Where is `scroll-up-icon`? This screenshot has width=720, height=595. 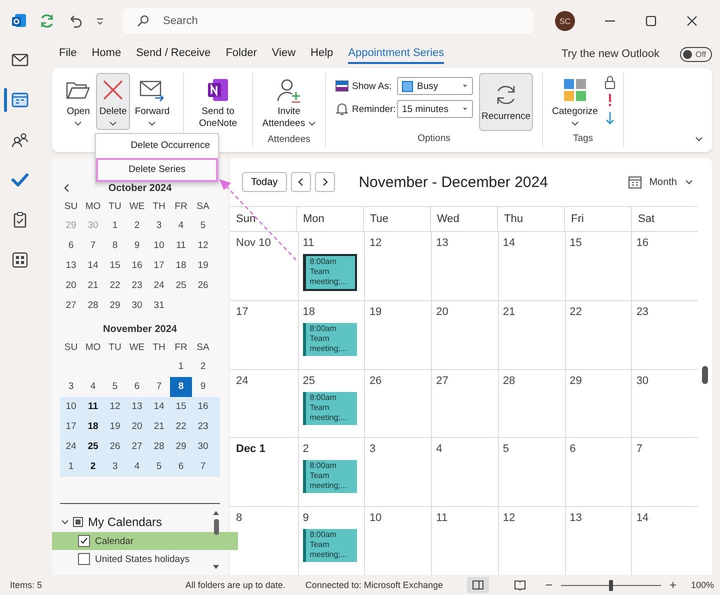
scroll-up-icon is located at coordinates (216, 513).